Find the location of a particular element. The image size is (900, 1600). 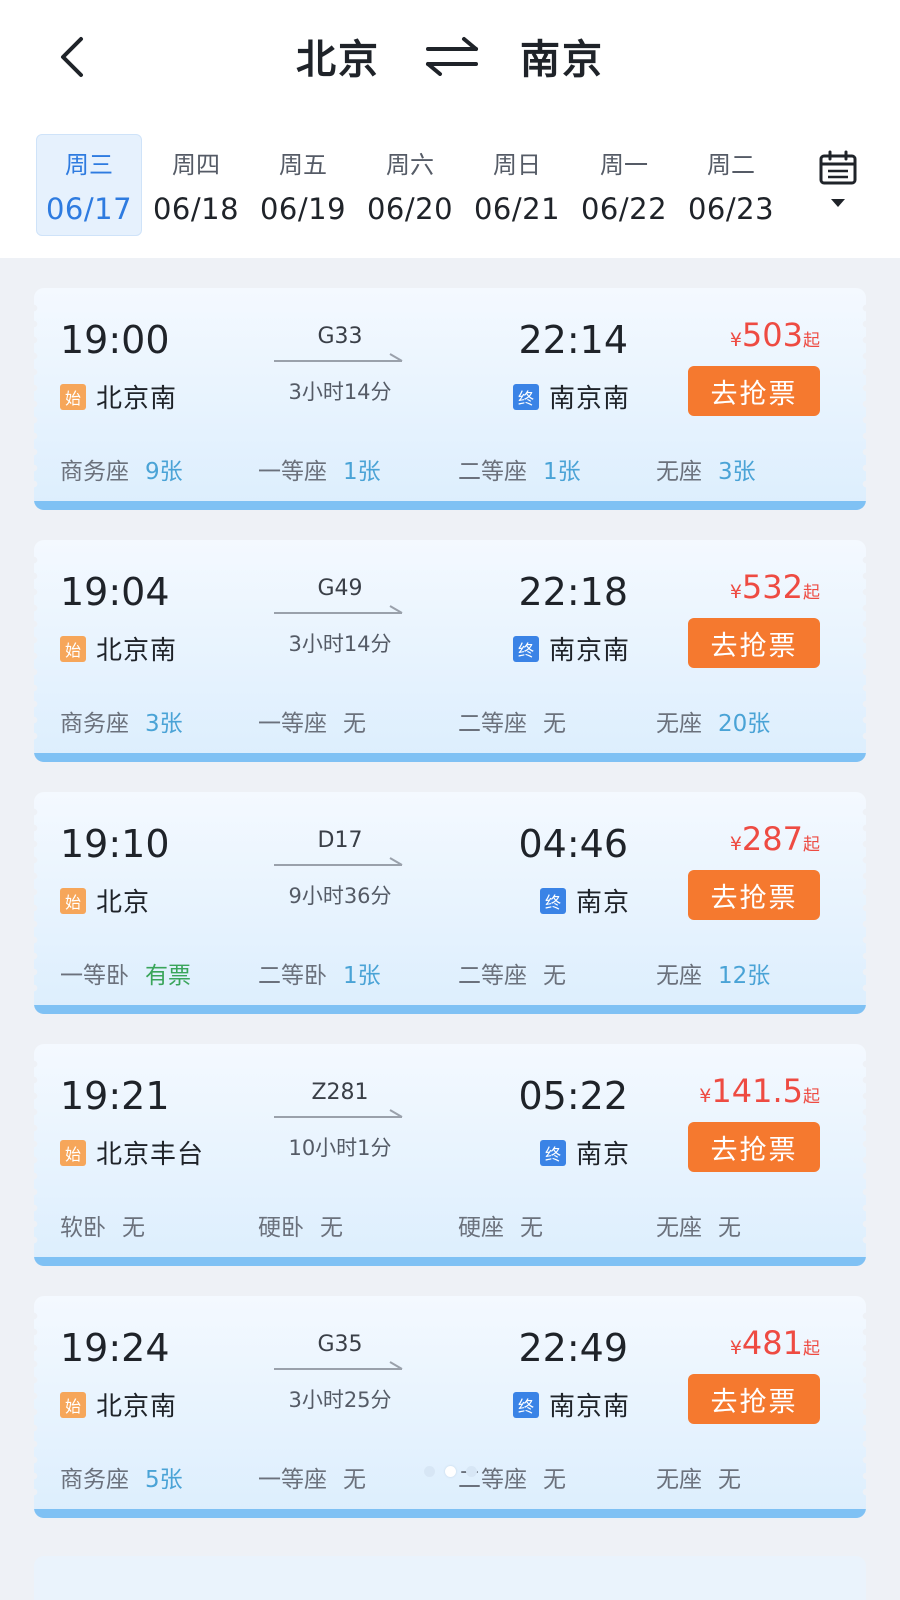

date-tab: 周一 06/22 is located at coordinates (624, 185).